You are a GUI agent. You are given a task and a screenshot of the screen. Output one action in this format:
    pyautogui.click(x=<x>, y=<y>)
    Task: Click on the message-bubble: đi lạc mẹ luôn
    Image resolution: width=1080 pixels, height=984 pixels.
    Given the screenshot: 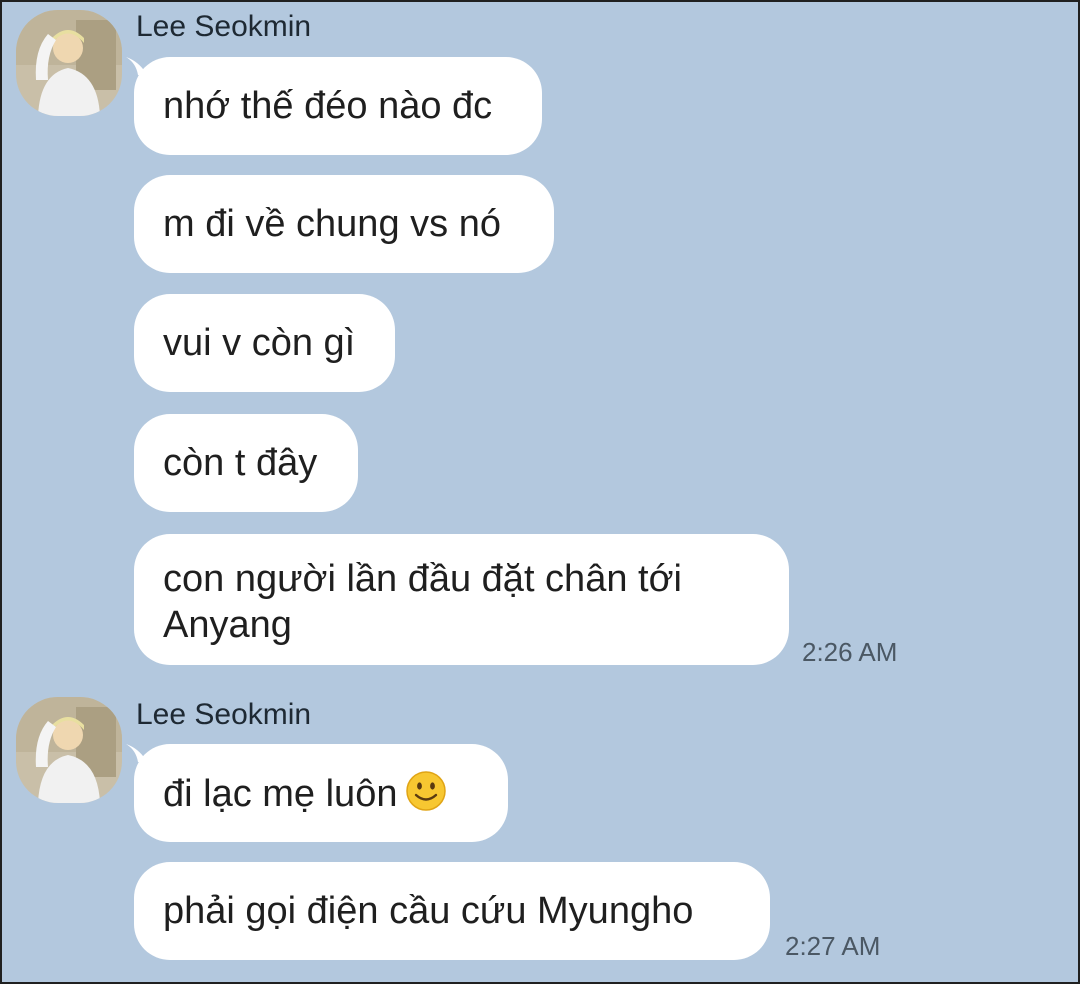 What is the action you would take?
    pyautogui.click(x=321, y=793)
    